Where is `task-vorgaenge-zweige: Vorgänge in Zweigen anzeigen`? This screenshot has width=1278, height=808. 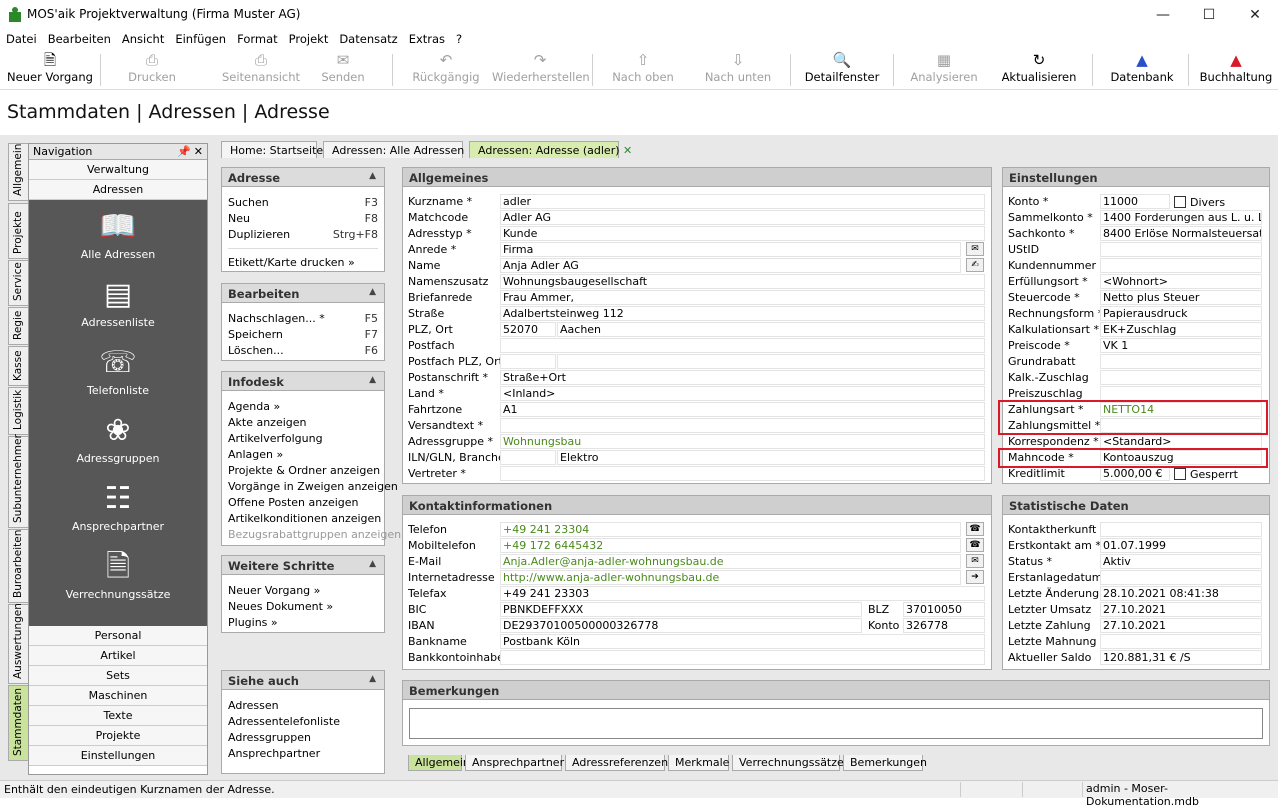
task-vorgaenge-zweige: Vorgänge in Zweigen anzeigen is located at coordinates (313, 486).